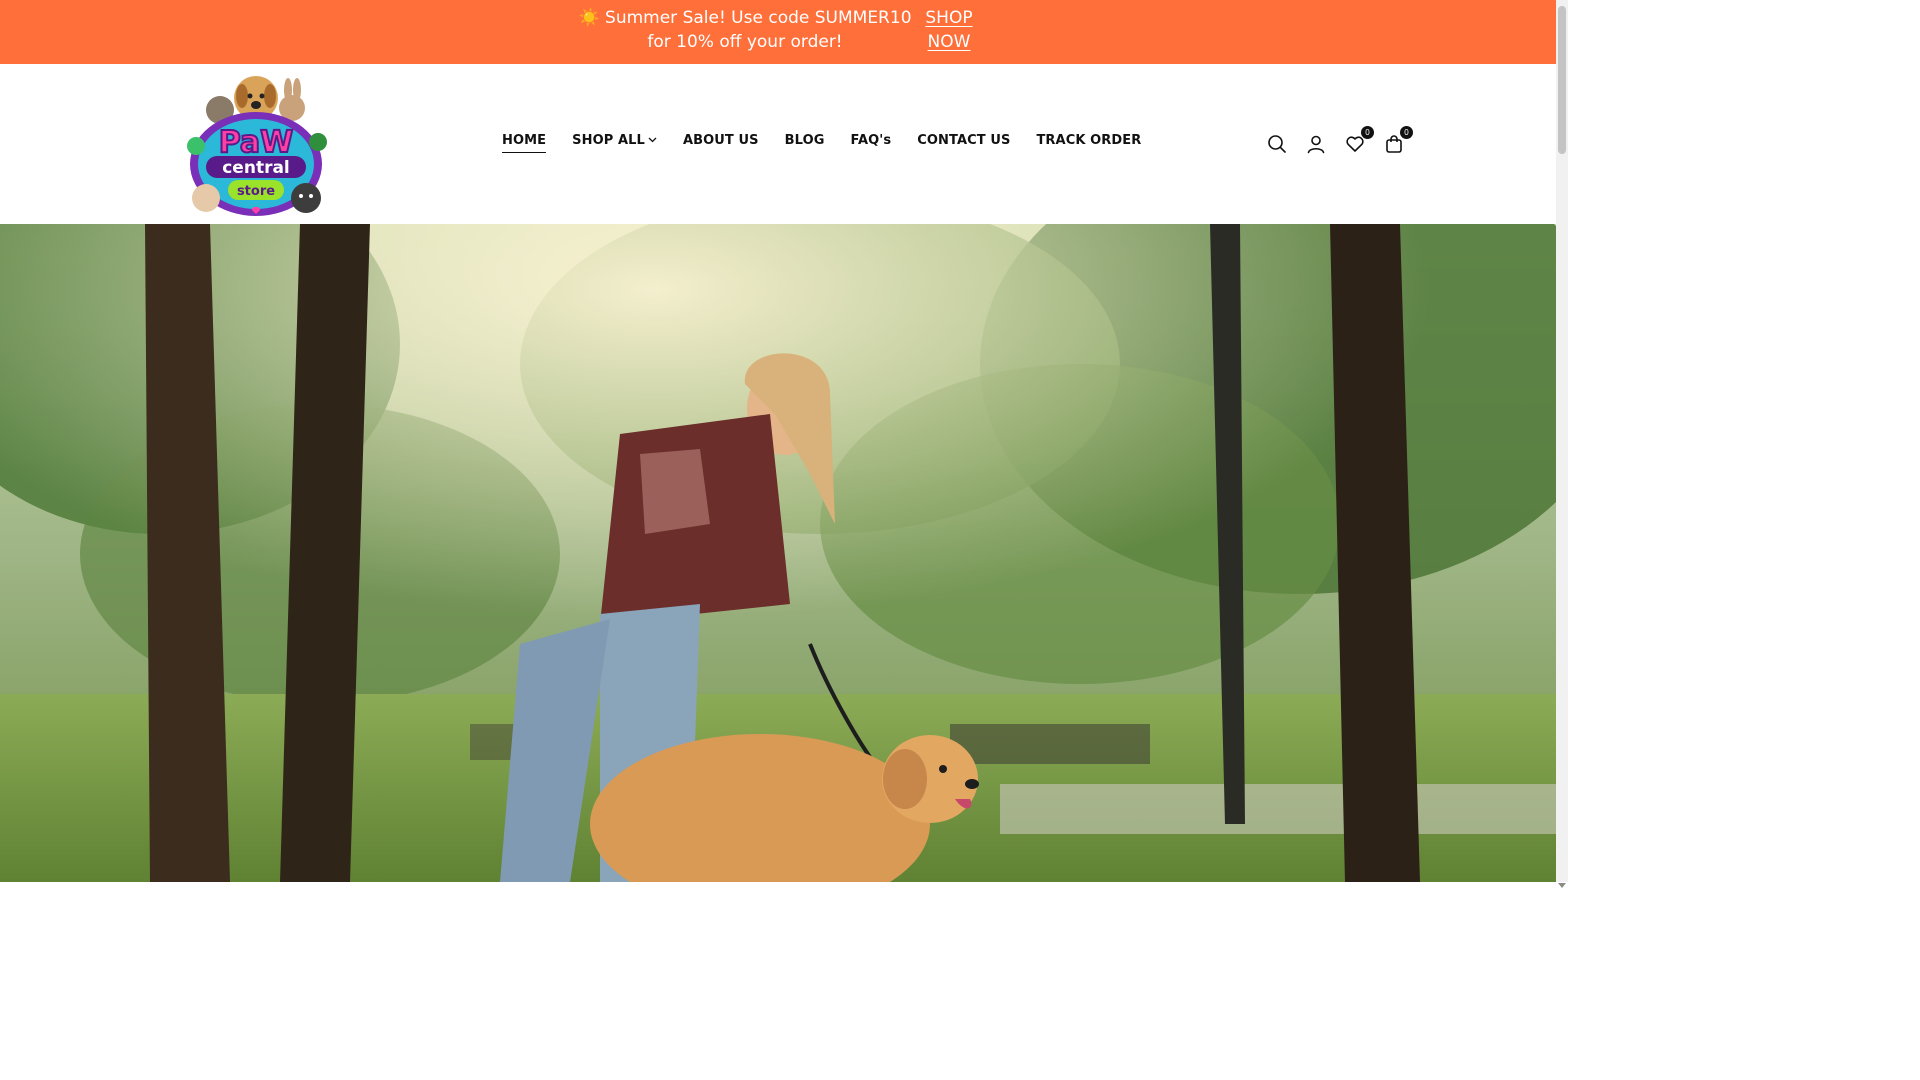 The image size is (1920, 1080). I want to click on paw-central-logo-icon: PaW central store, so click(257, 146).